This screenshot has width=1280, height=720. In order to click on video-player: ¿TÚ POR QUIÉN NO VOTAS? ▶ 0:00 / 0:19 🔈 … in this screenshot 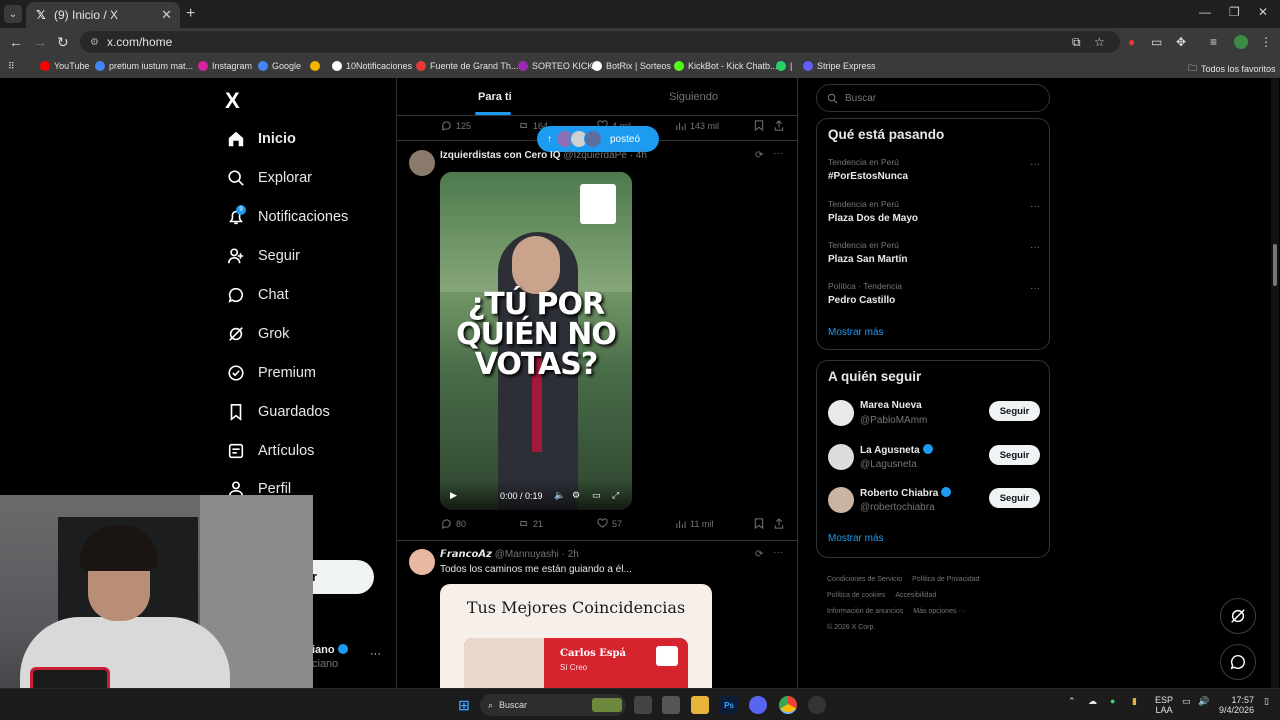, I will do `click(536, 341)`.